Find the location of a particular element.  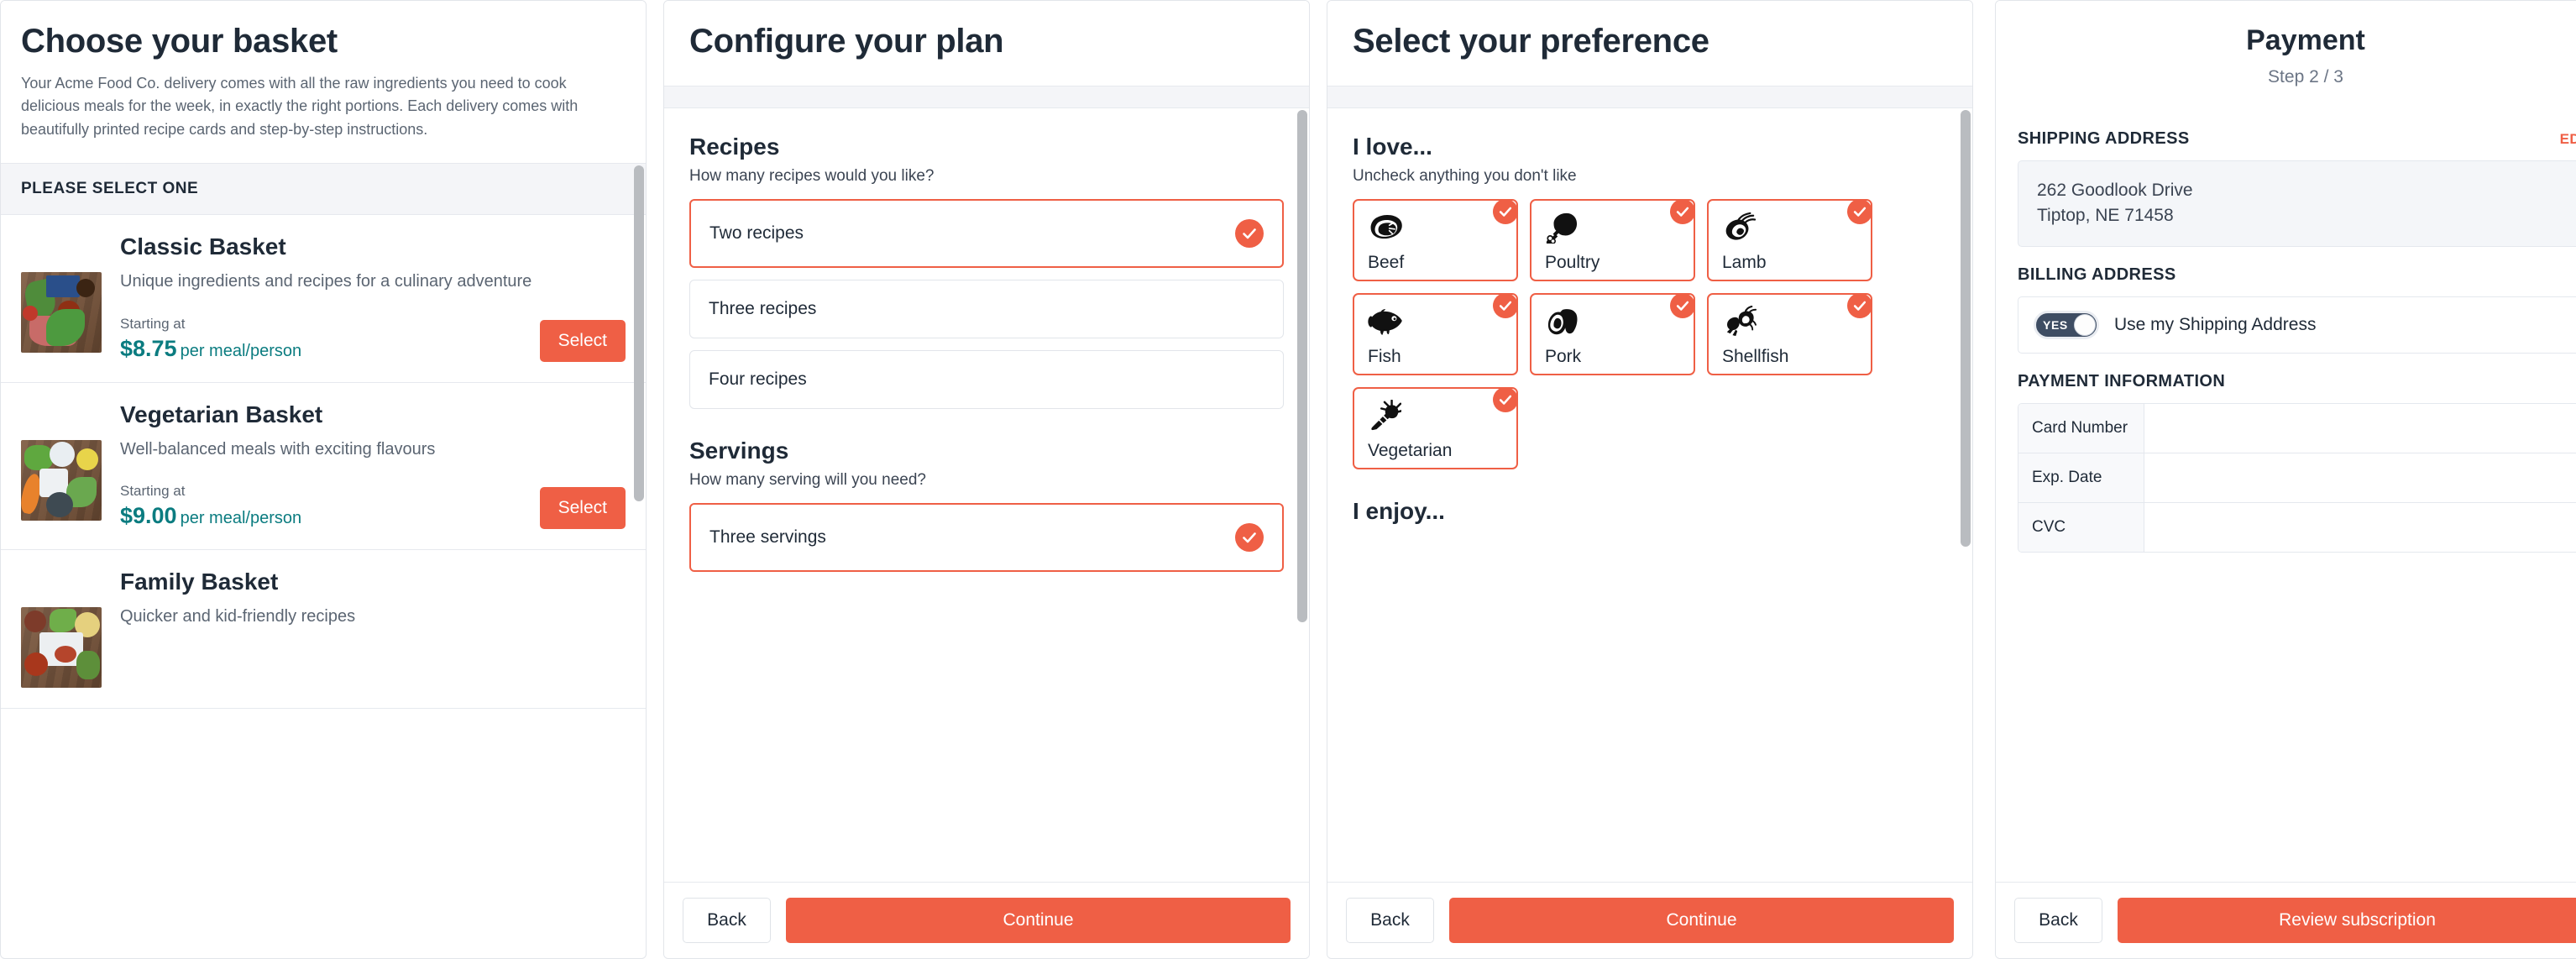

shipping-address-line1: 262 Goodlook Drive is located at coordinates (2115, 190).